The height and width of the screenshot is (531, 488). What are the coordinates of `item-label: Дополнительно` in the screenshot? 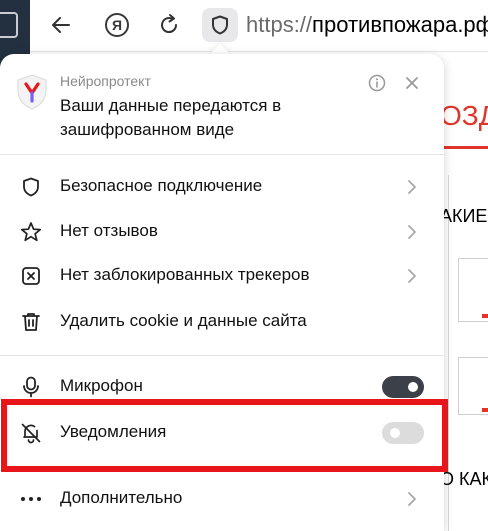 It's located at (121, 497).